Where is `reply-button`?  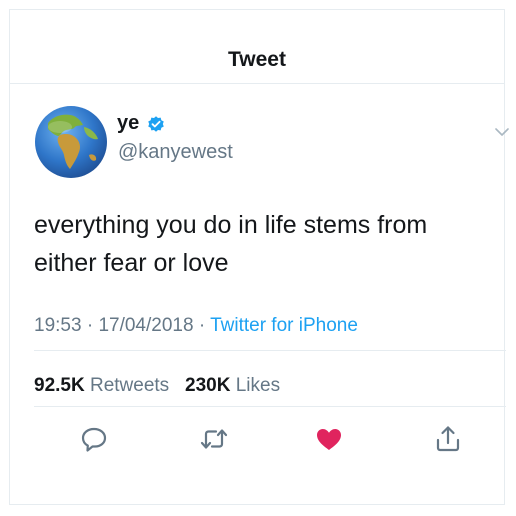
reply-button is located at coordinates (94, 439).